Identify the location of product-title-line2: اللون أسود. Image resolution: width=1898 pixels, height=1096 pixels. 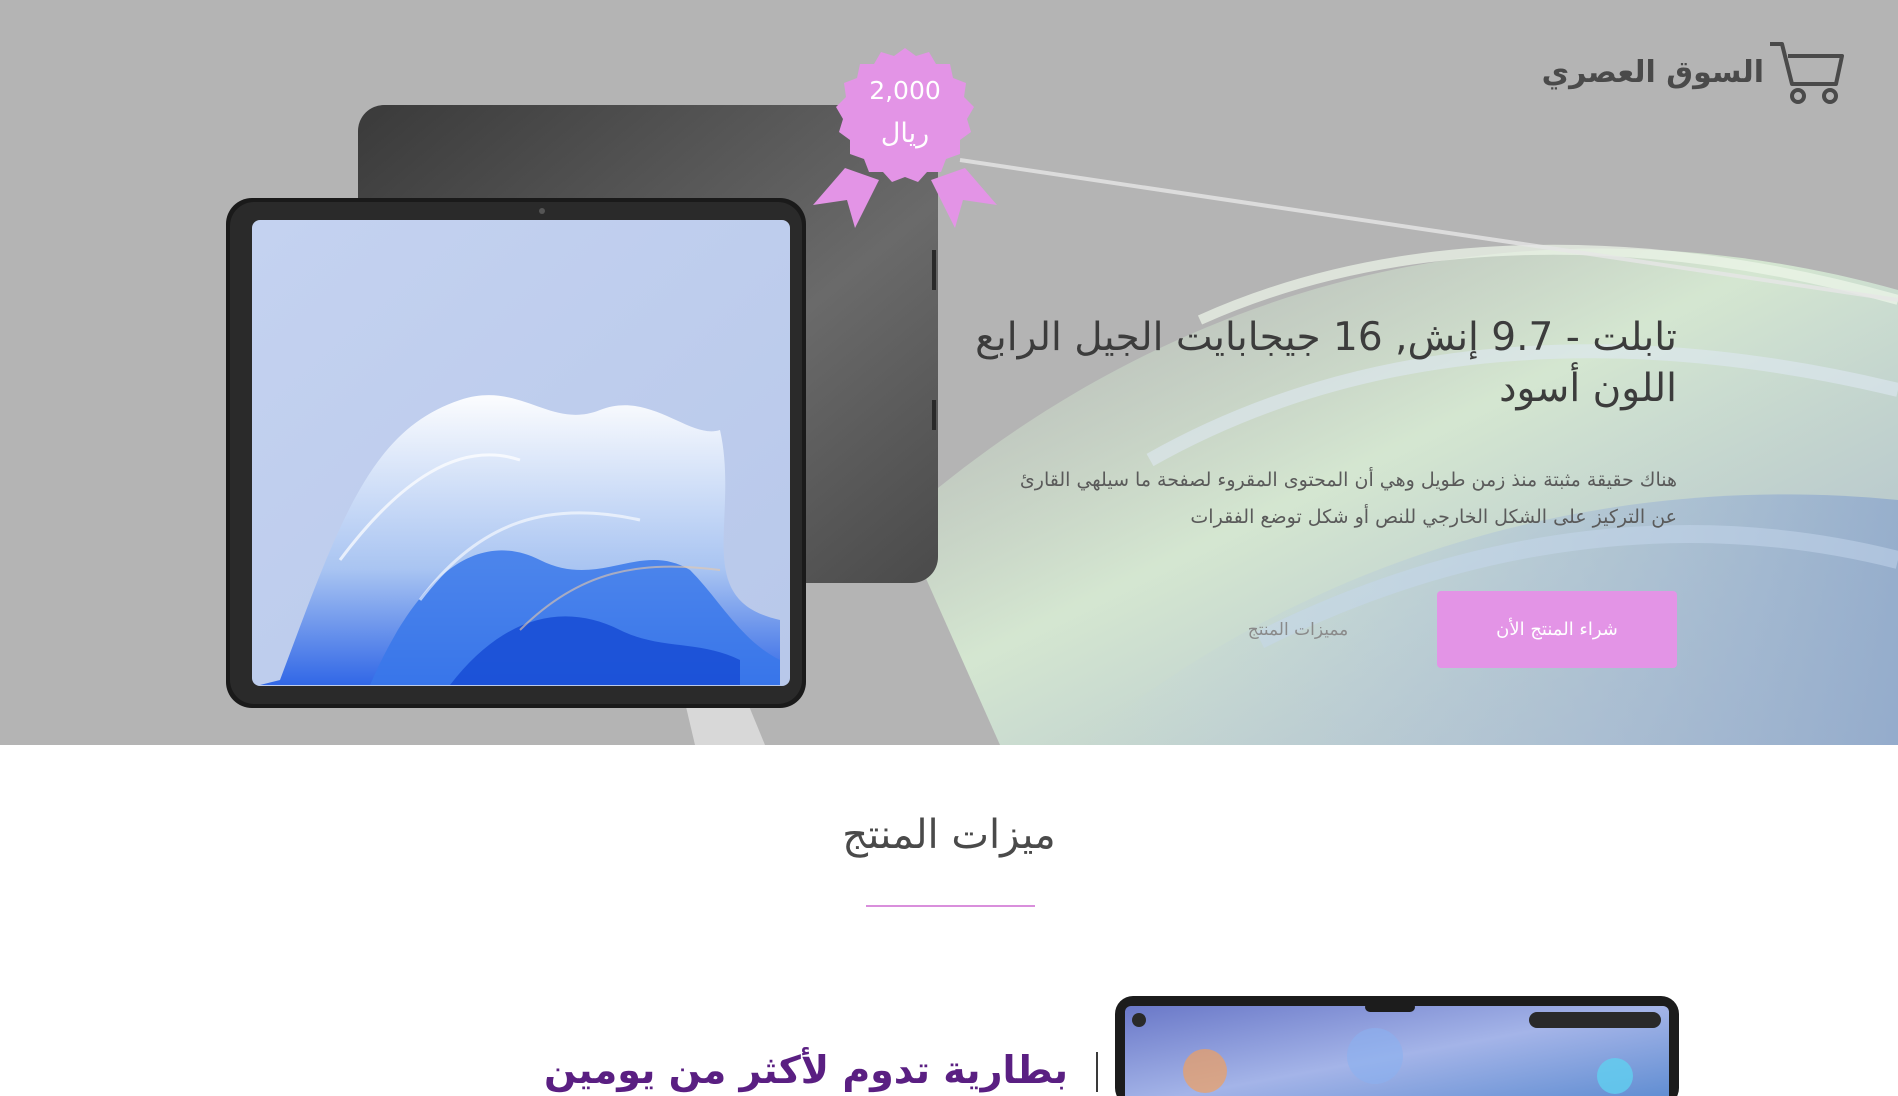
(1588, 388).